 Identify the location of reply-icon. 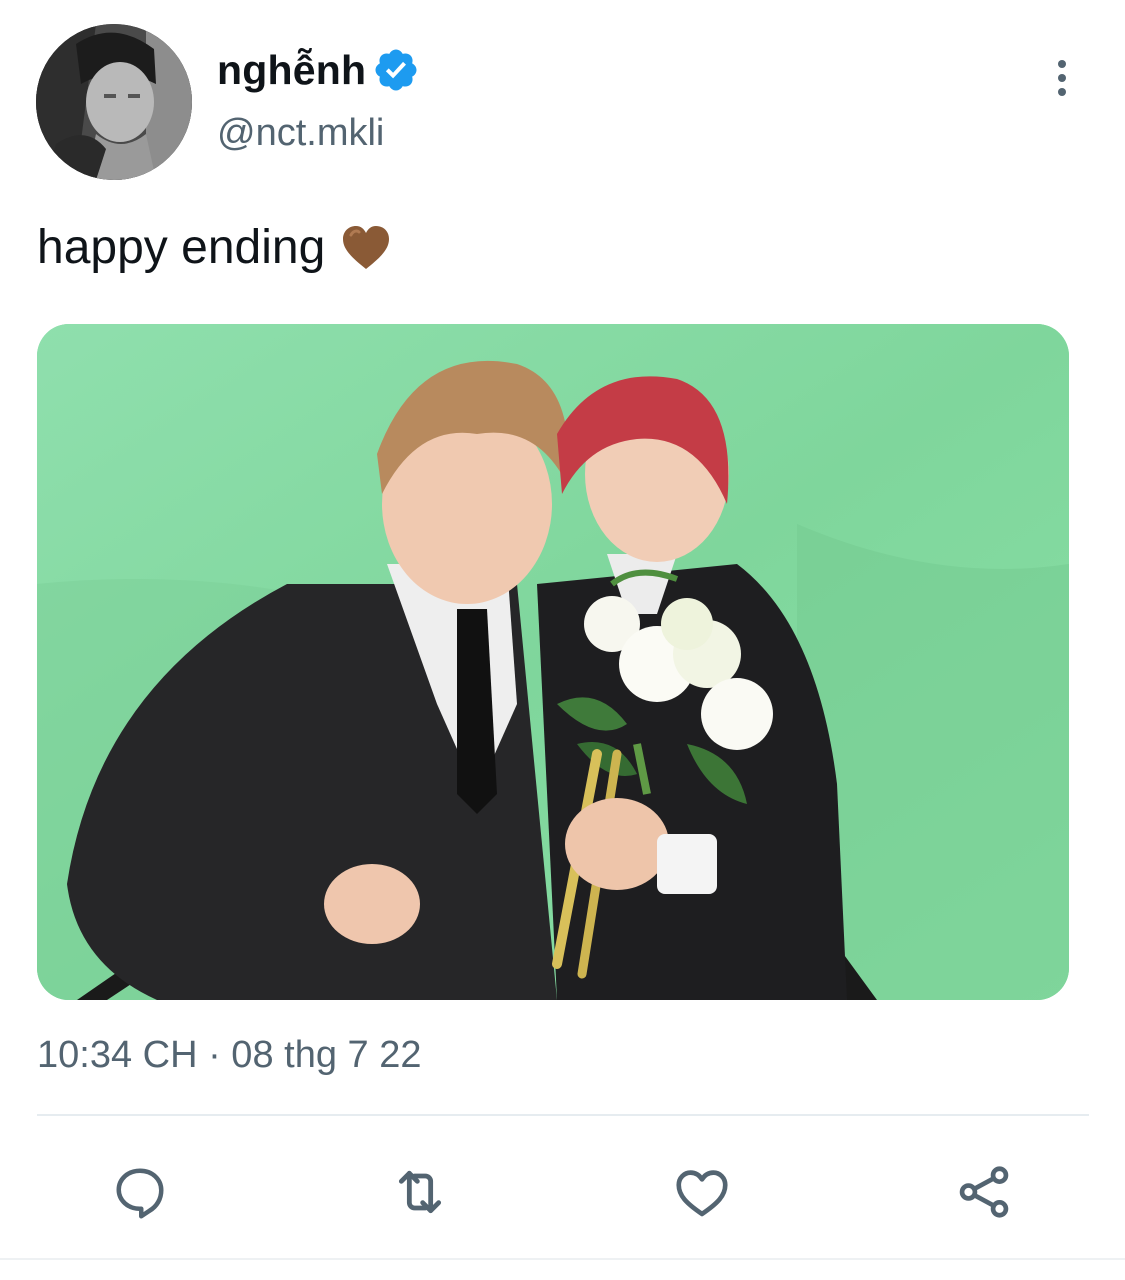
(140, 1193).